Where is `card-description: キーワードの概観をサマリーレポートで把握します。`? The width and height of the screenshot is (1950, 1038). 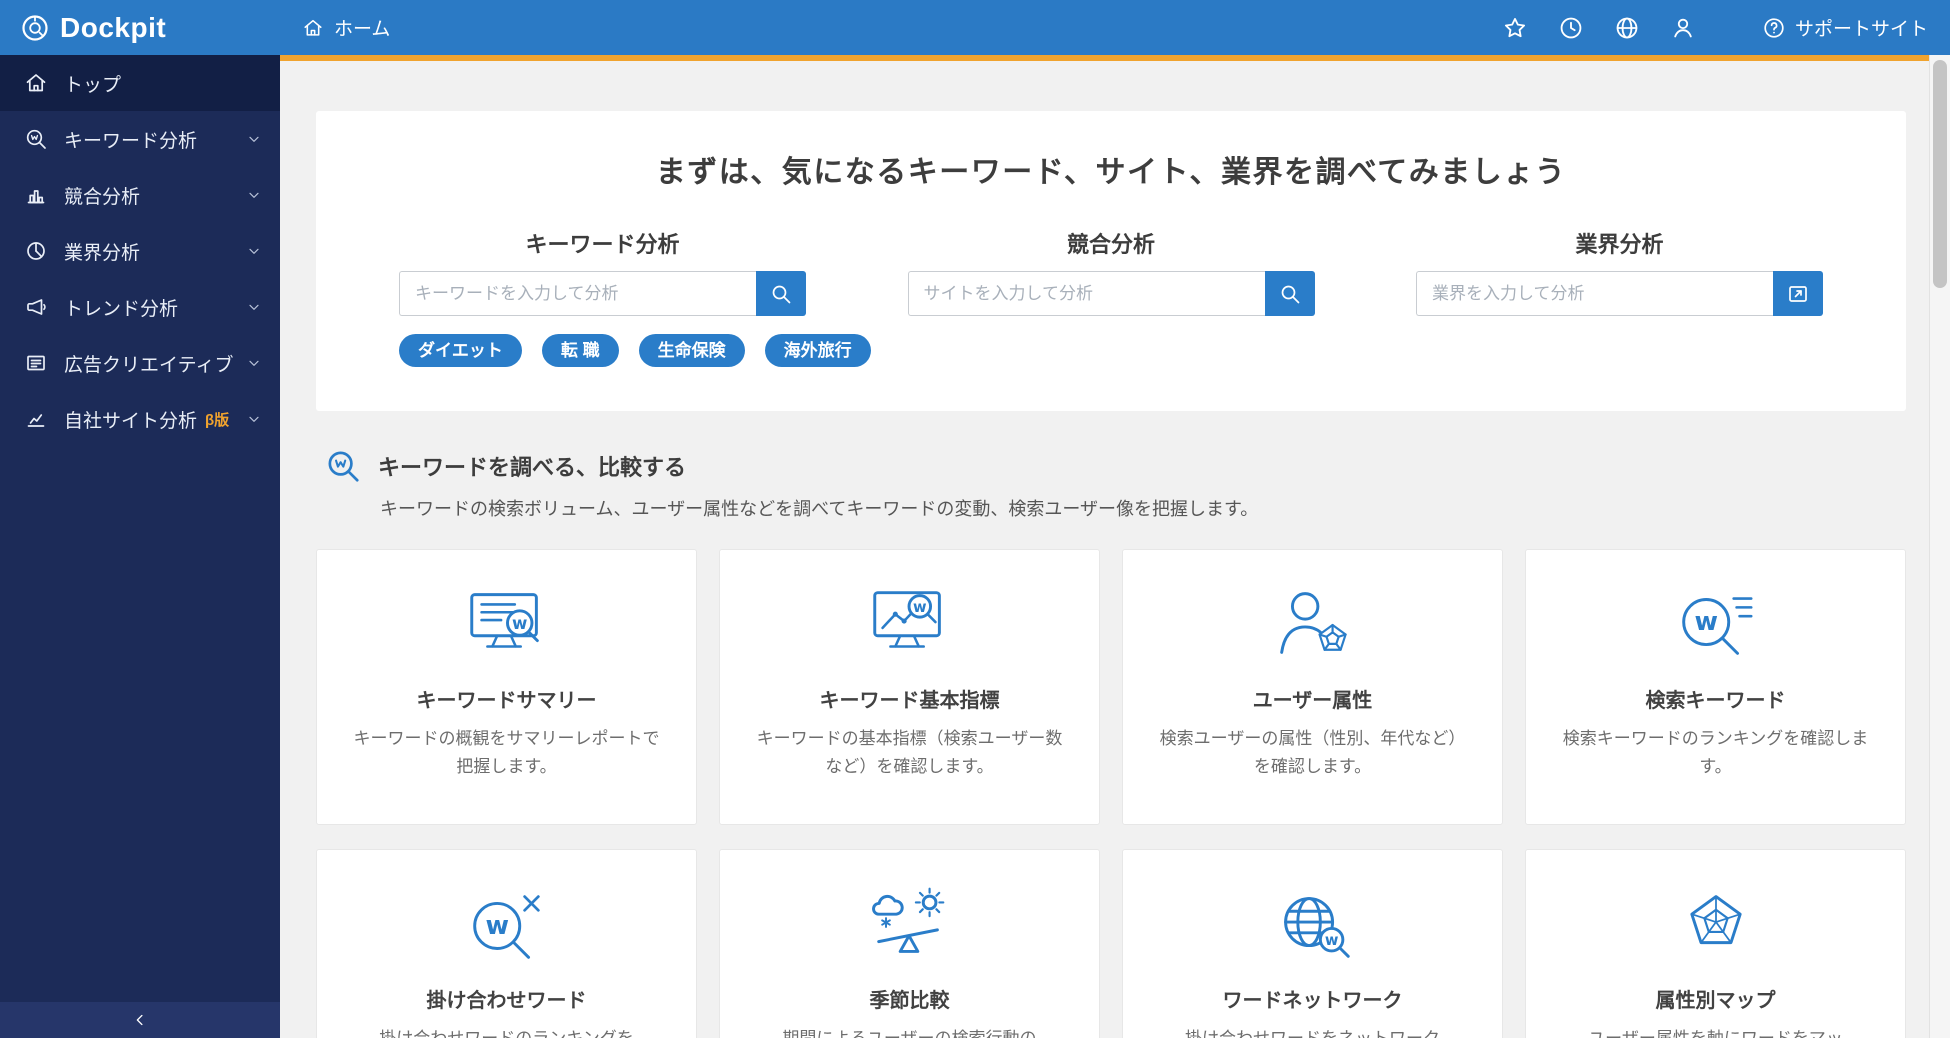
card-description: キーワードの概観をサマリーレポートで把握します。 is located at coordinates (506, 752).